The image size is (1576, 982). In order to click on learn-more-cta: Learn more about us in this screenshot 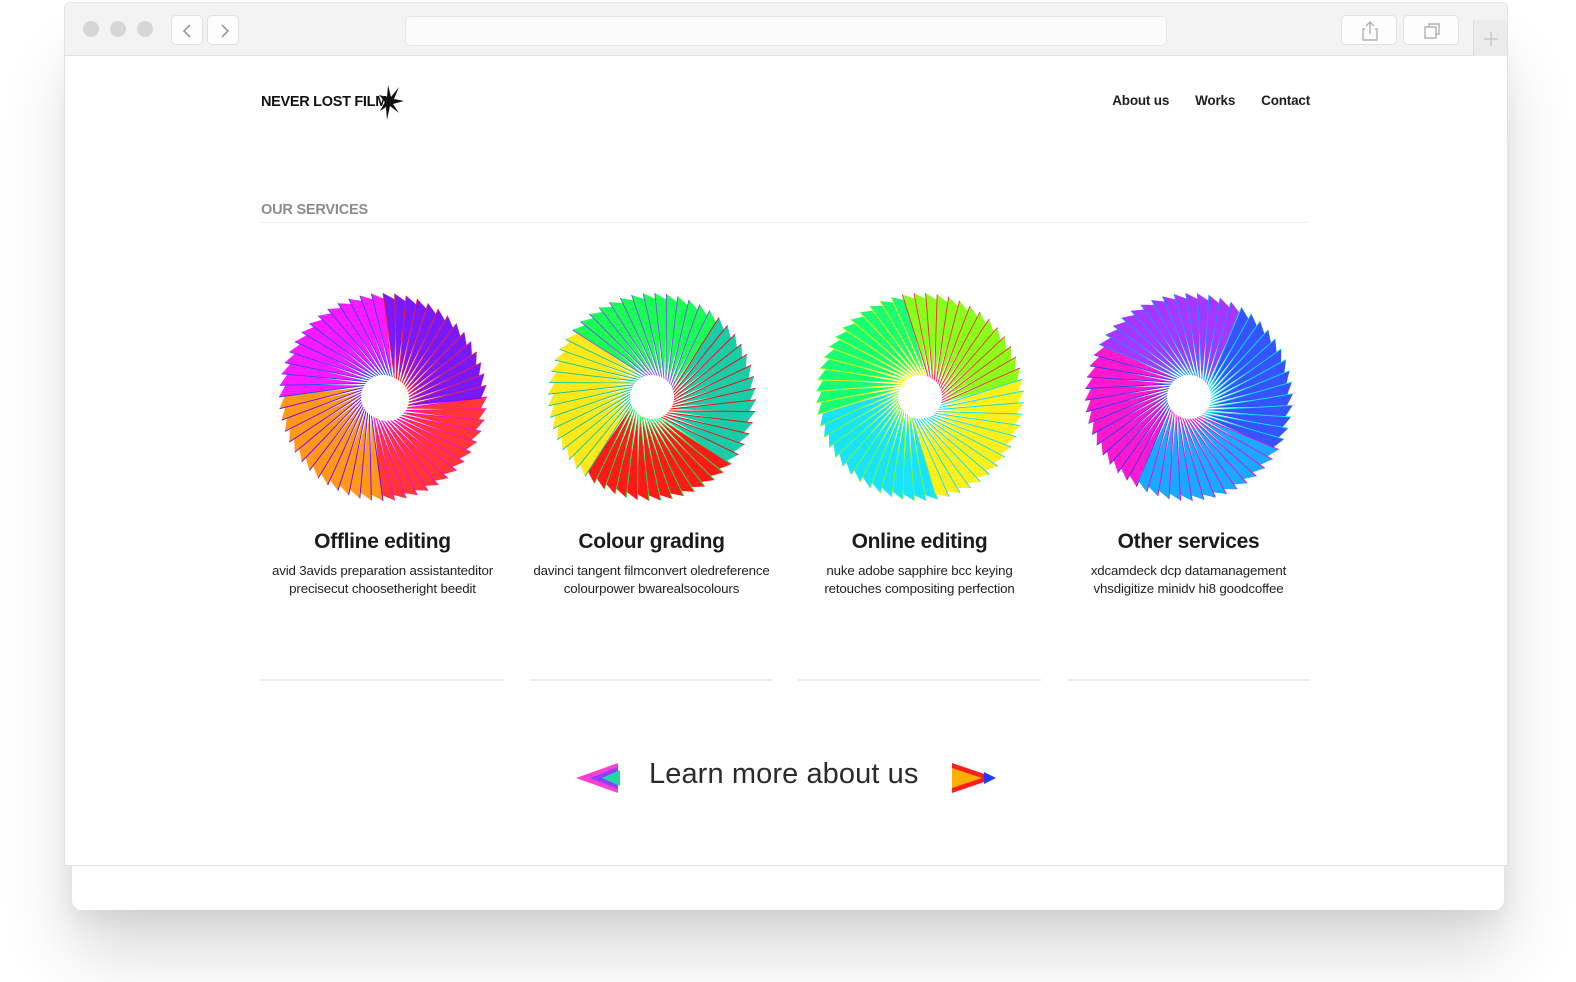, I will do `click(786, 781)`.